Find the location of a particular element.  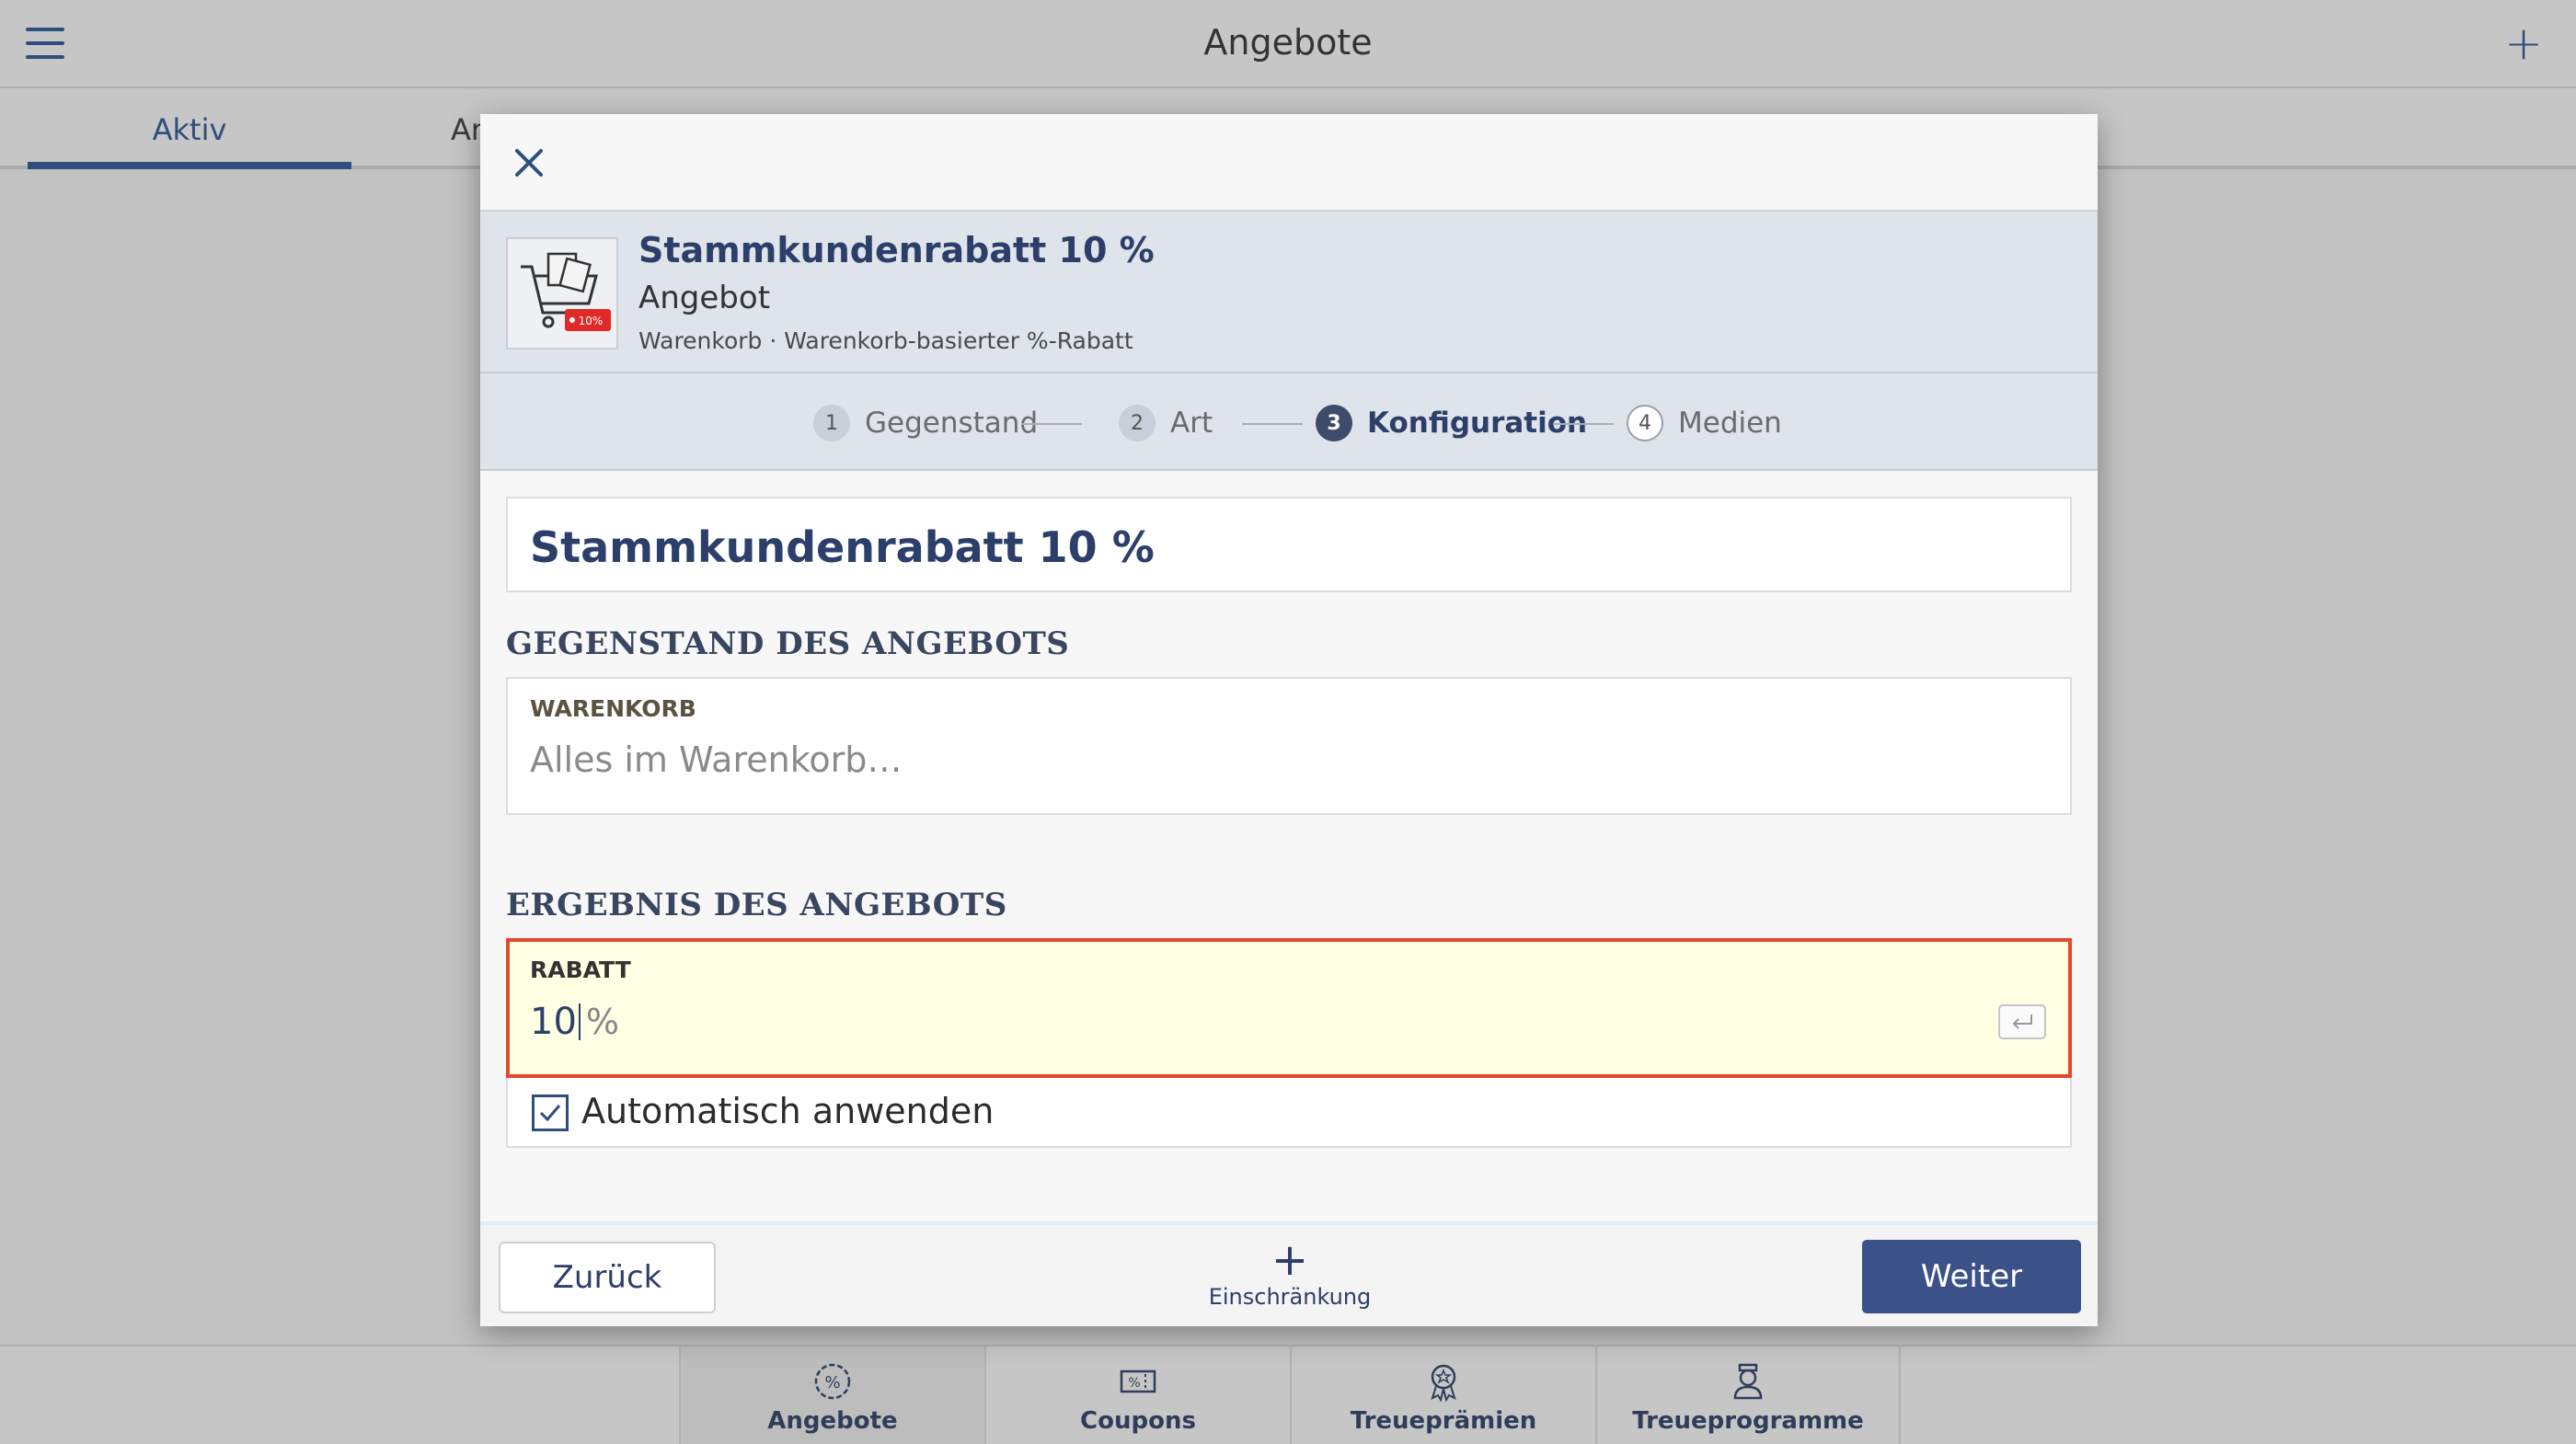

step-number: 1 is located at coordinates (831, 423).